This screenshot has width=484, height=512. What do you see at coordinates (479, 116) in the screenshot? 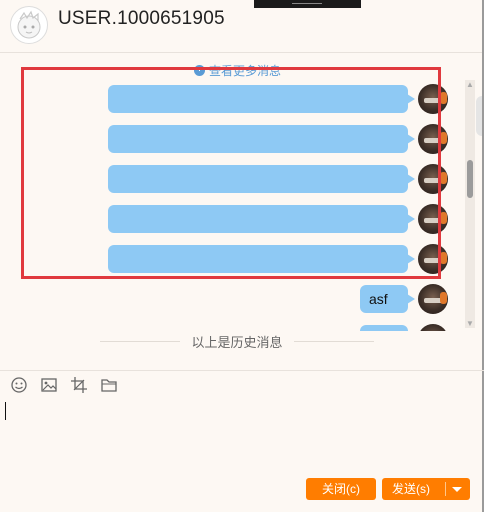
I see `side-panel-handle` at bounding box center [479, 116].